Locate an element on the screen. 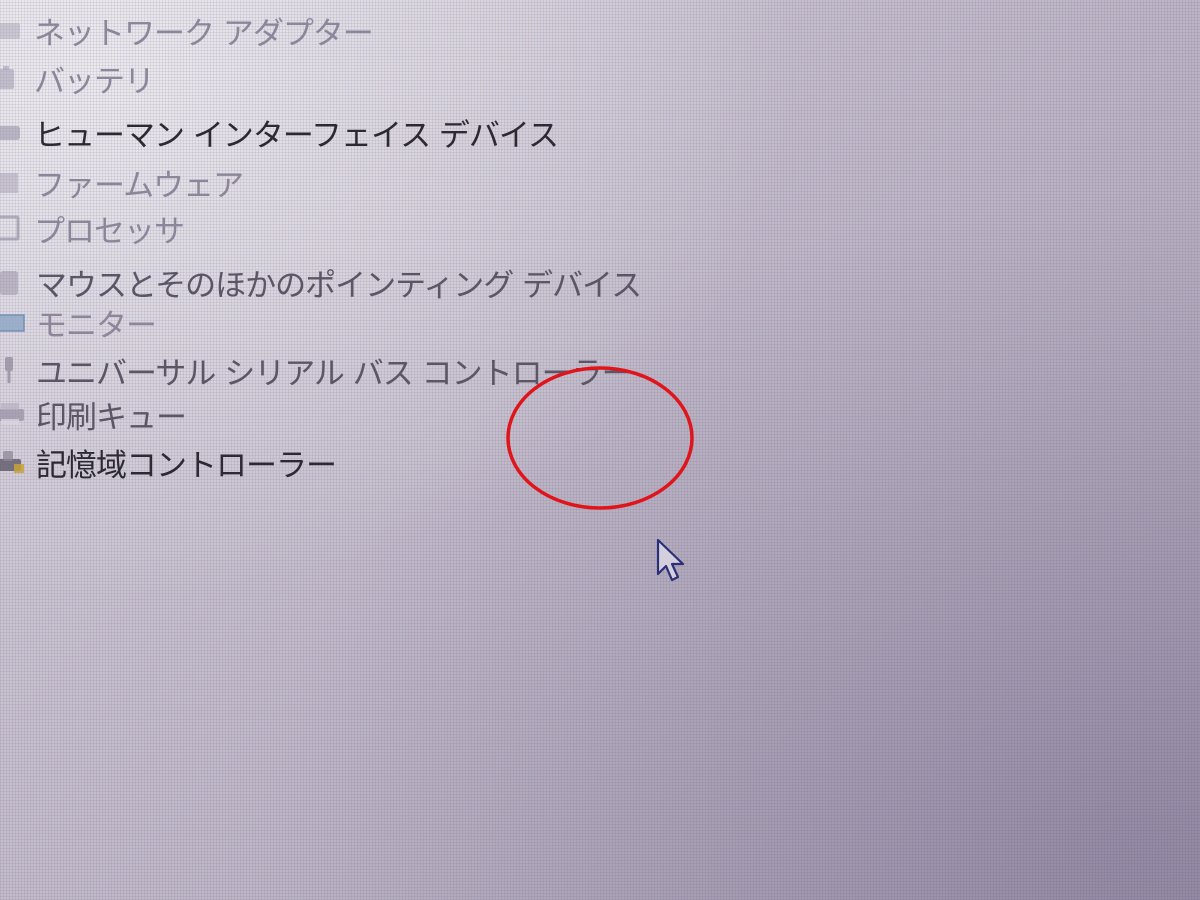  tree-item-label: バッテリ is located at coordinates (94, 81).